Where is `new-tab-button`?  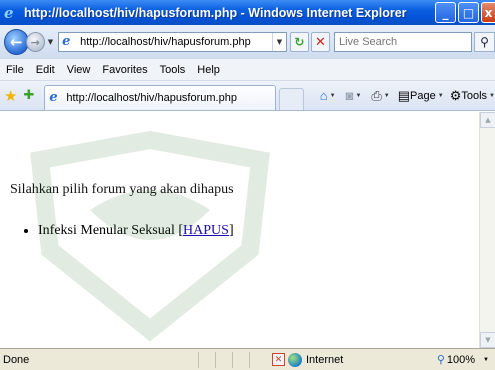
new-tab-button is located at coordinates (291, 99).